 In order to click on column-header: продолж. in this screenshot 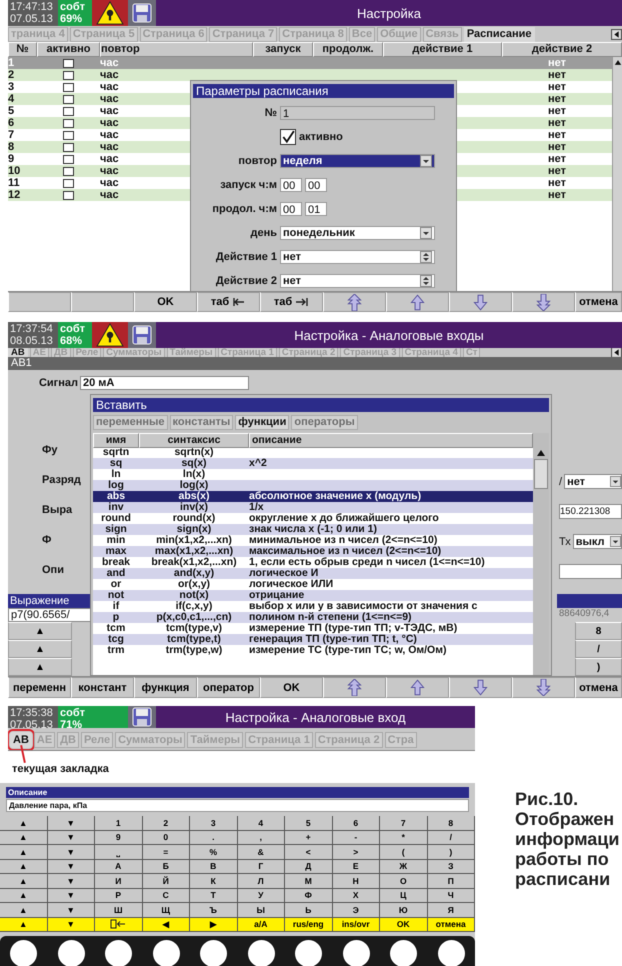, I will do `click(348, 49)`.